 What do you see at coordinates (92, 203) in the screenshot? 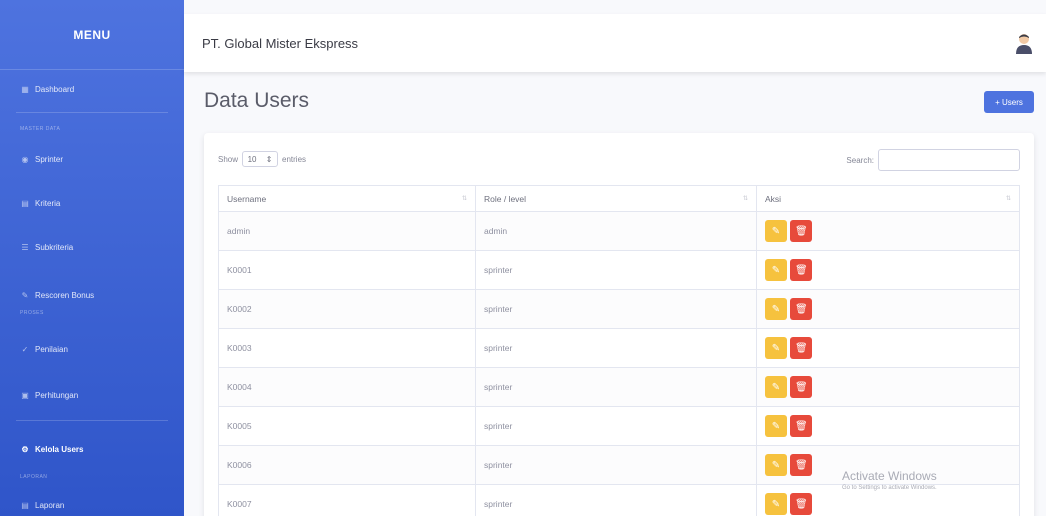
I see `sidebar-item-kriteria: ▤ Kriteria` at bounding box center [92, 203].